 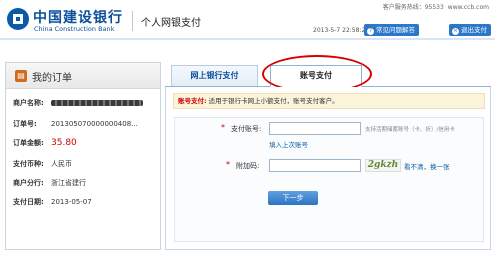 What do you see at coordinates (192, 101) in the screenshot?
I see `tip-label: 账号支付:` at bounding box center [192, 101].